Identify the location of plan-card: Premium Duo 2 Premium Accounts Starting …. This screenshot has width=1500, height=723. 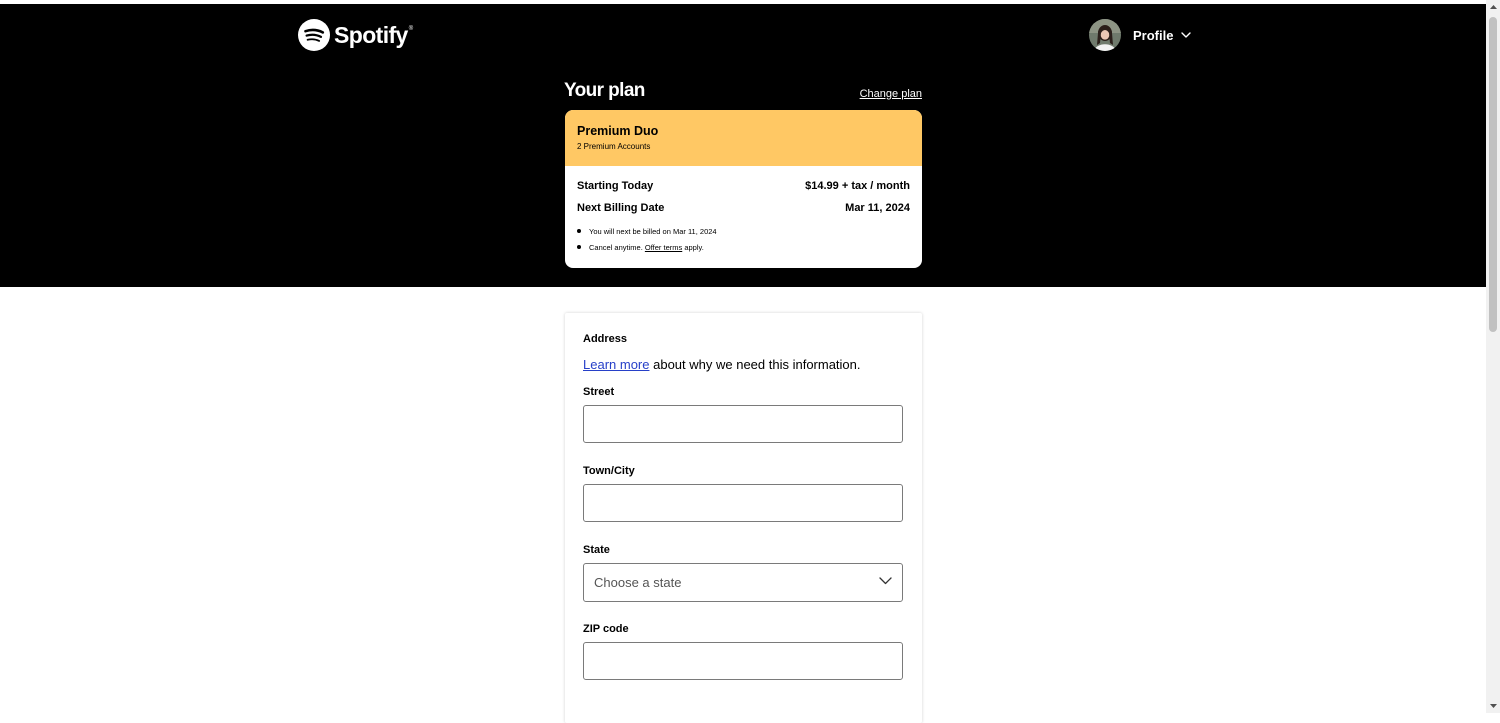
(743, 189).